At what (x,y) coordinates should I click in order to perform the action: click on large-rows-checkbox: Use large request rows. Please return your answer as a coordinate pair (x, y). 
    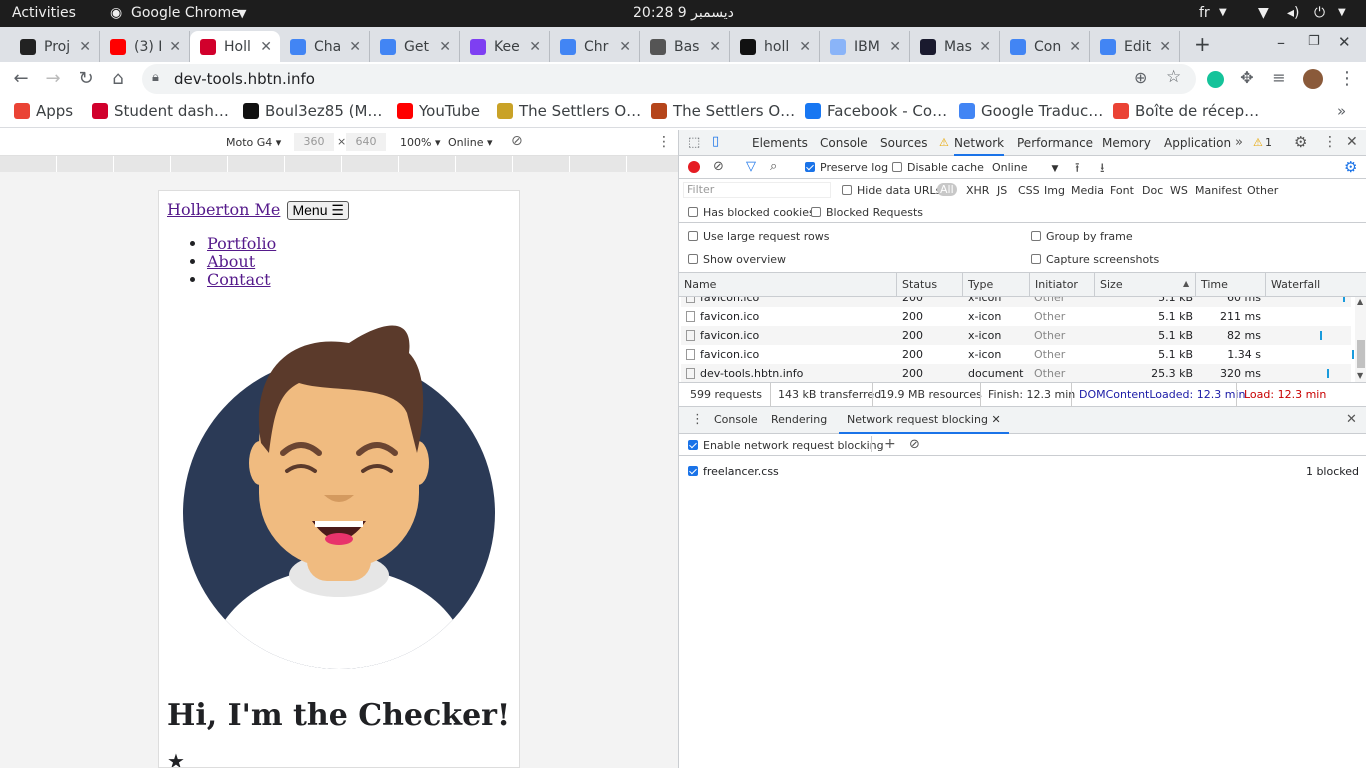
    Looking at the image, I should click on (758, 236).